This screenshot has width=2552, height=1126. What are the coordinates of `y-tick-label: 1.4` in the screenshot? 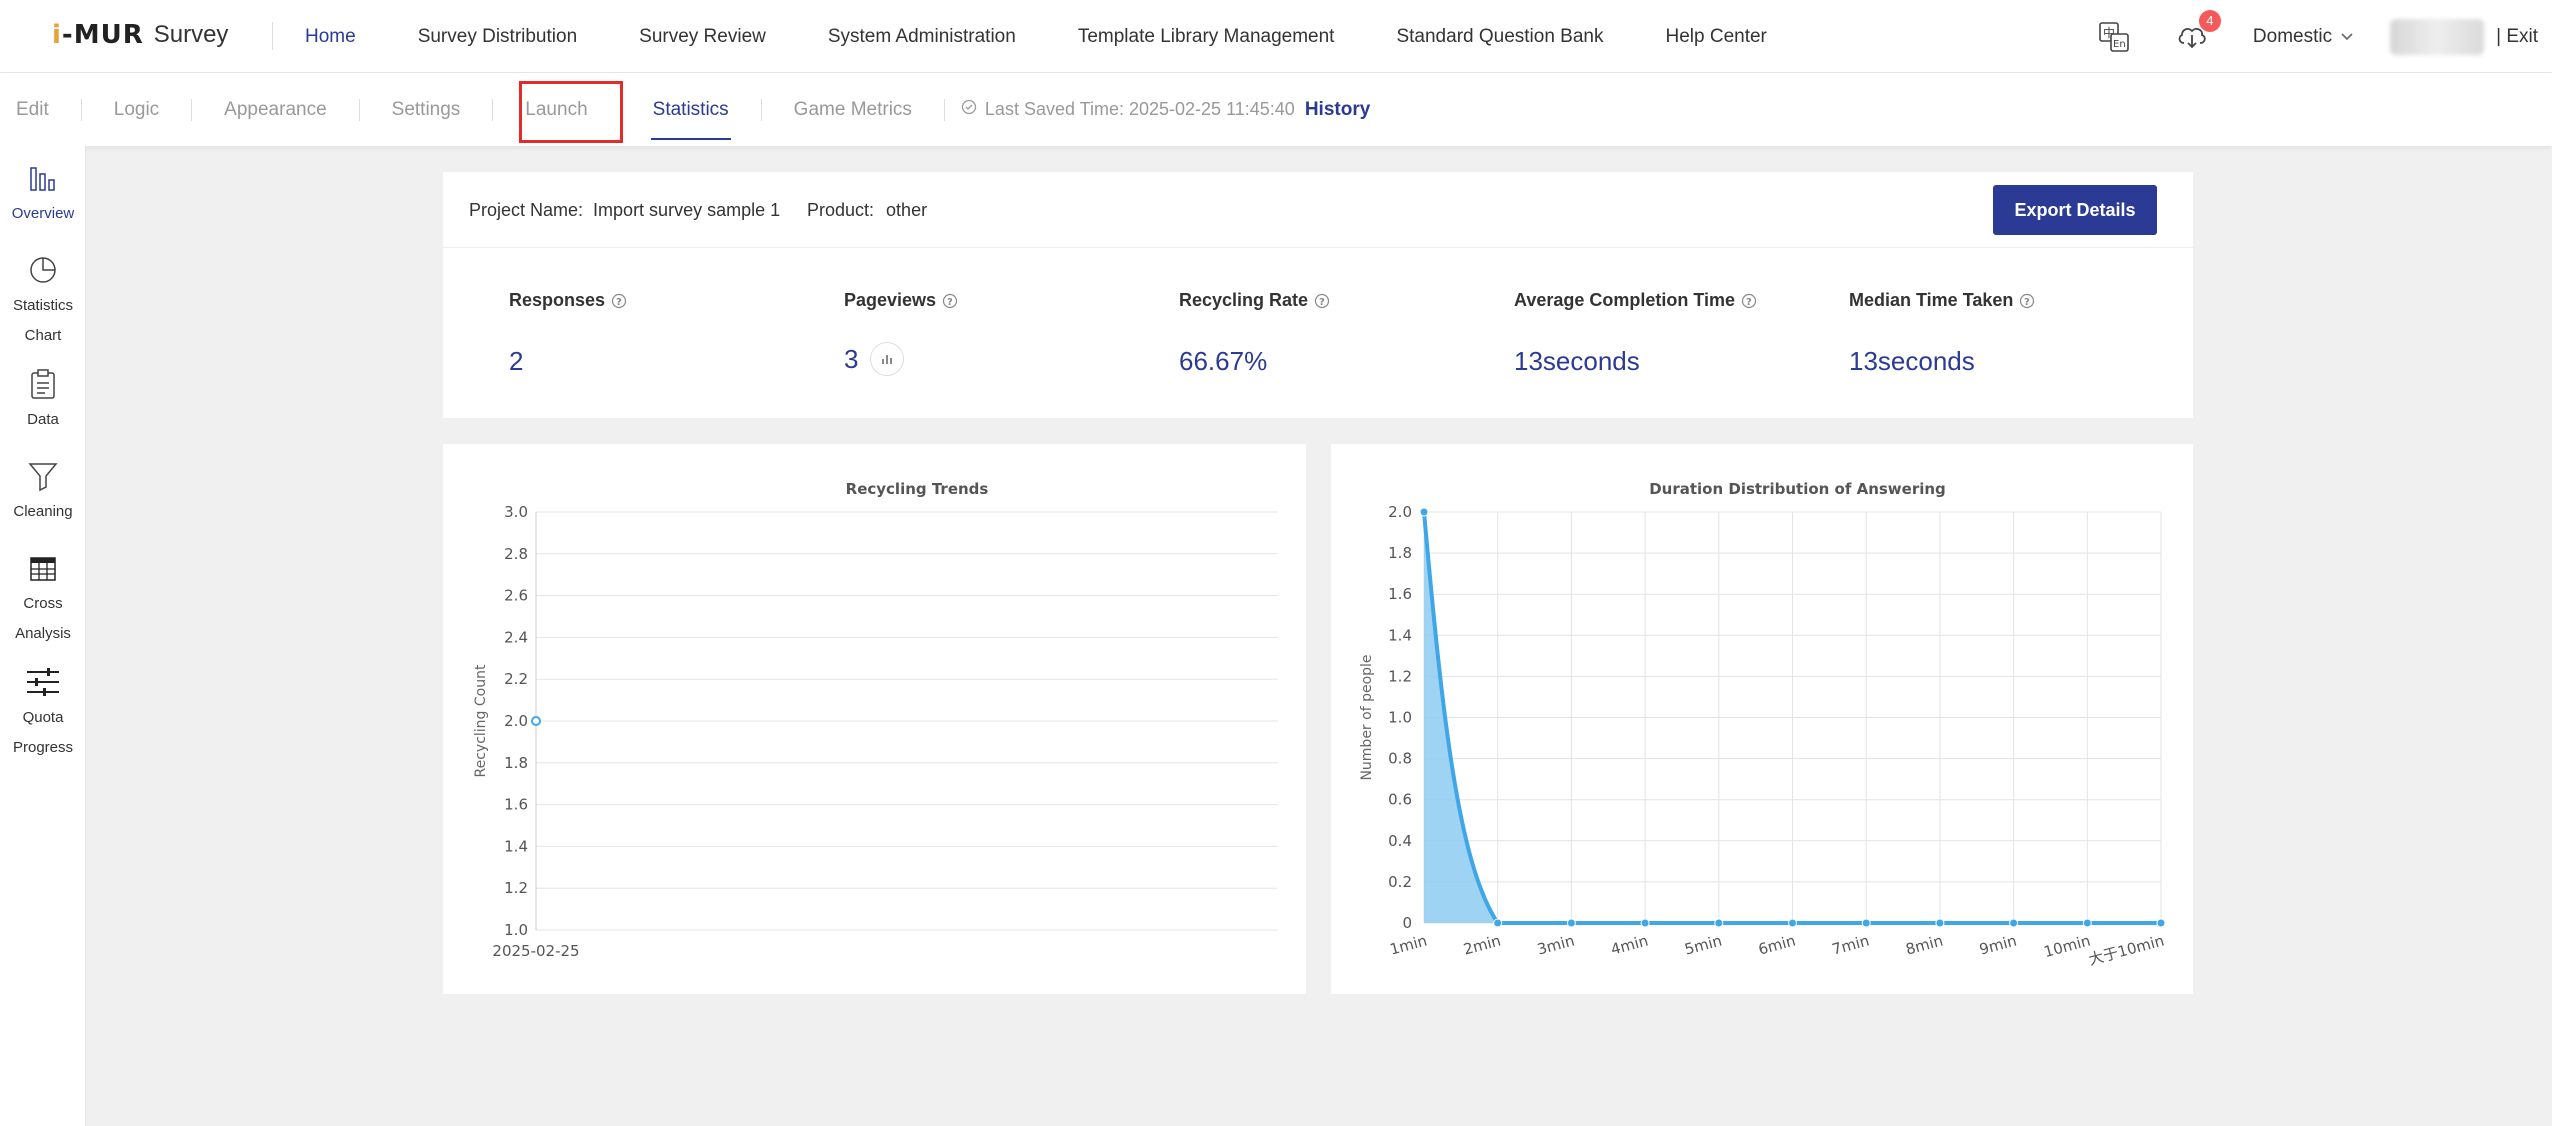 It's located at (1400, 635).